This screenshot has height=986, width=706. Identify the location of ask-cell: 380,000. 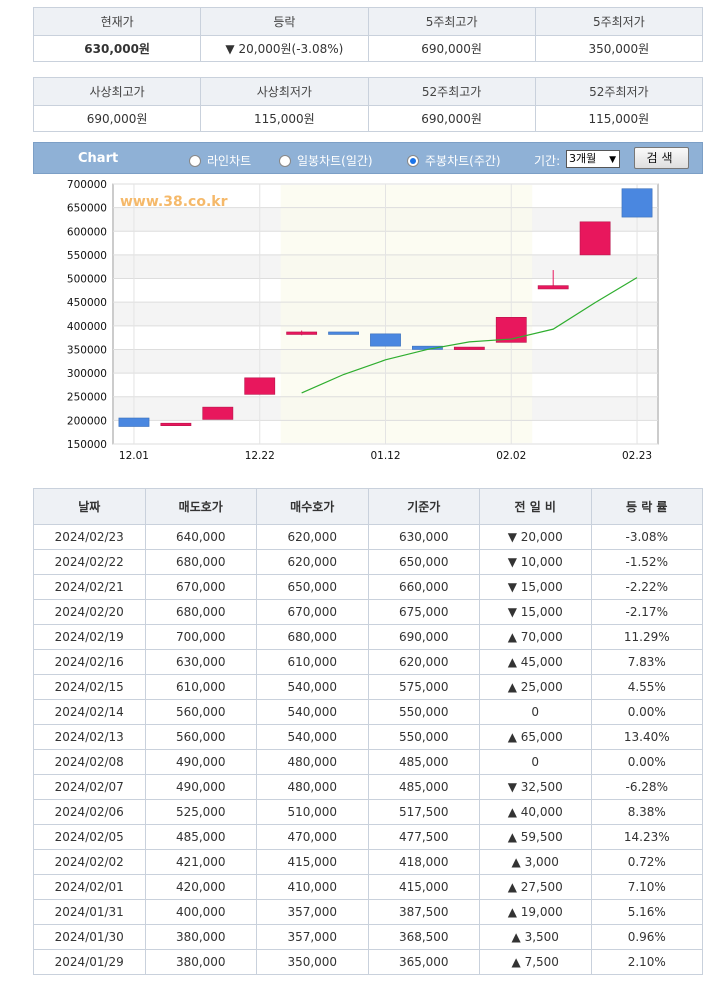
(200, 962).